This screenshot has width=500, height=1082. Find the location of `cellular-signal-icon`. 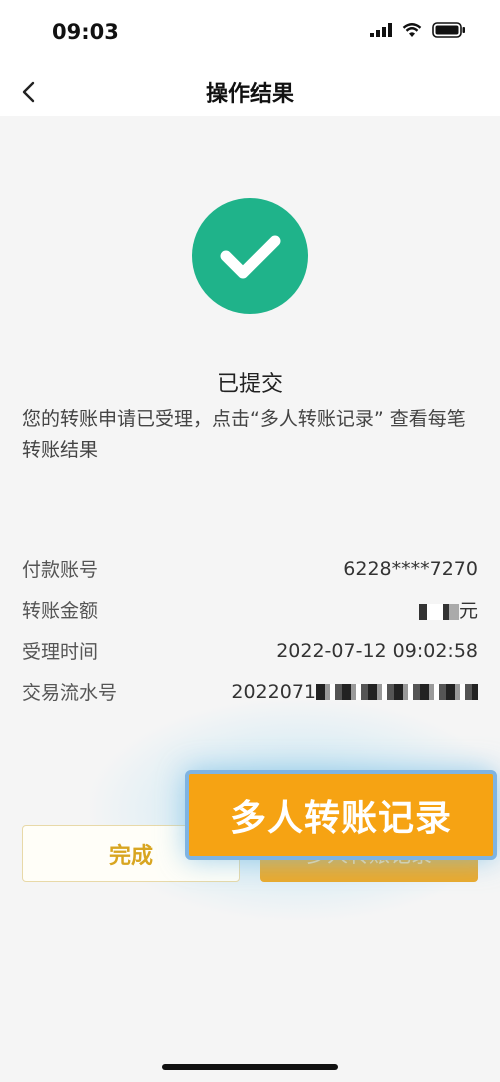

cellular-signal-icon is located at coordinates (381, 30).